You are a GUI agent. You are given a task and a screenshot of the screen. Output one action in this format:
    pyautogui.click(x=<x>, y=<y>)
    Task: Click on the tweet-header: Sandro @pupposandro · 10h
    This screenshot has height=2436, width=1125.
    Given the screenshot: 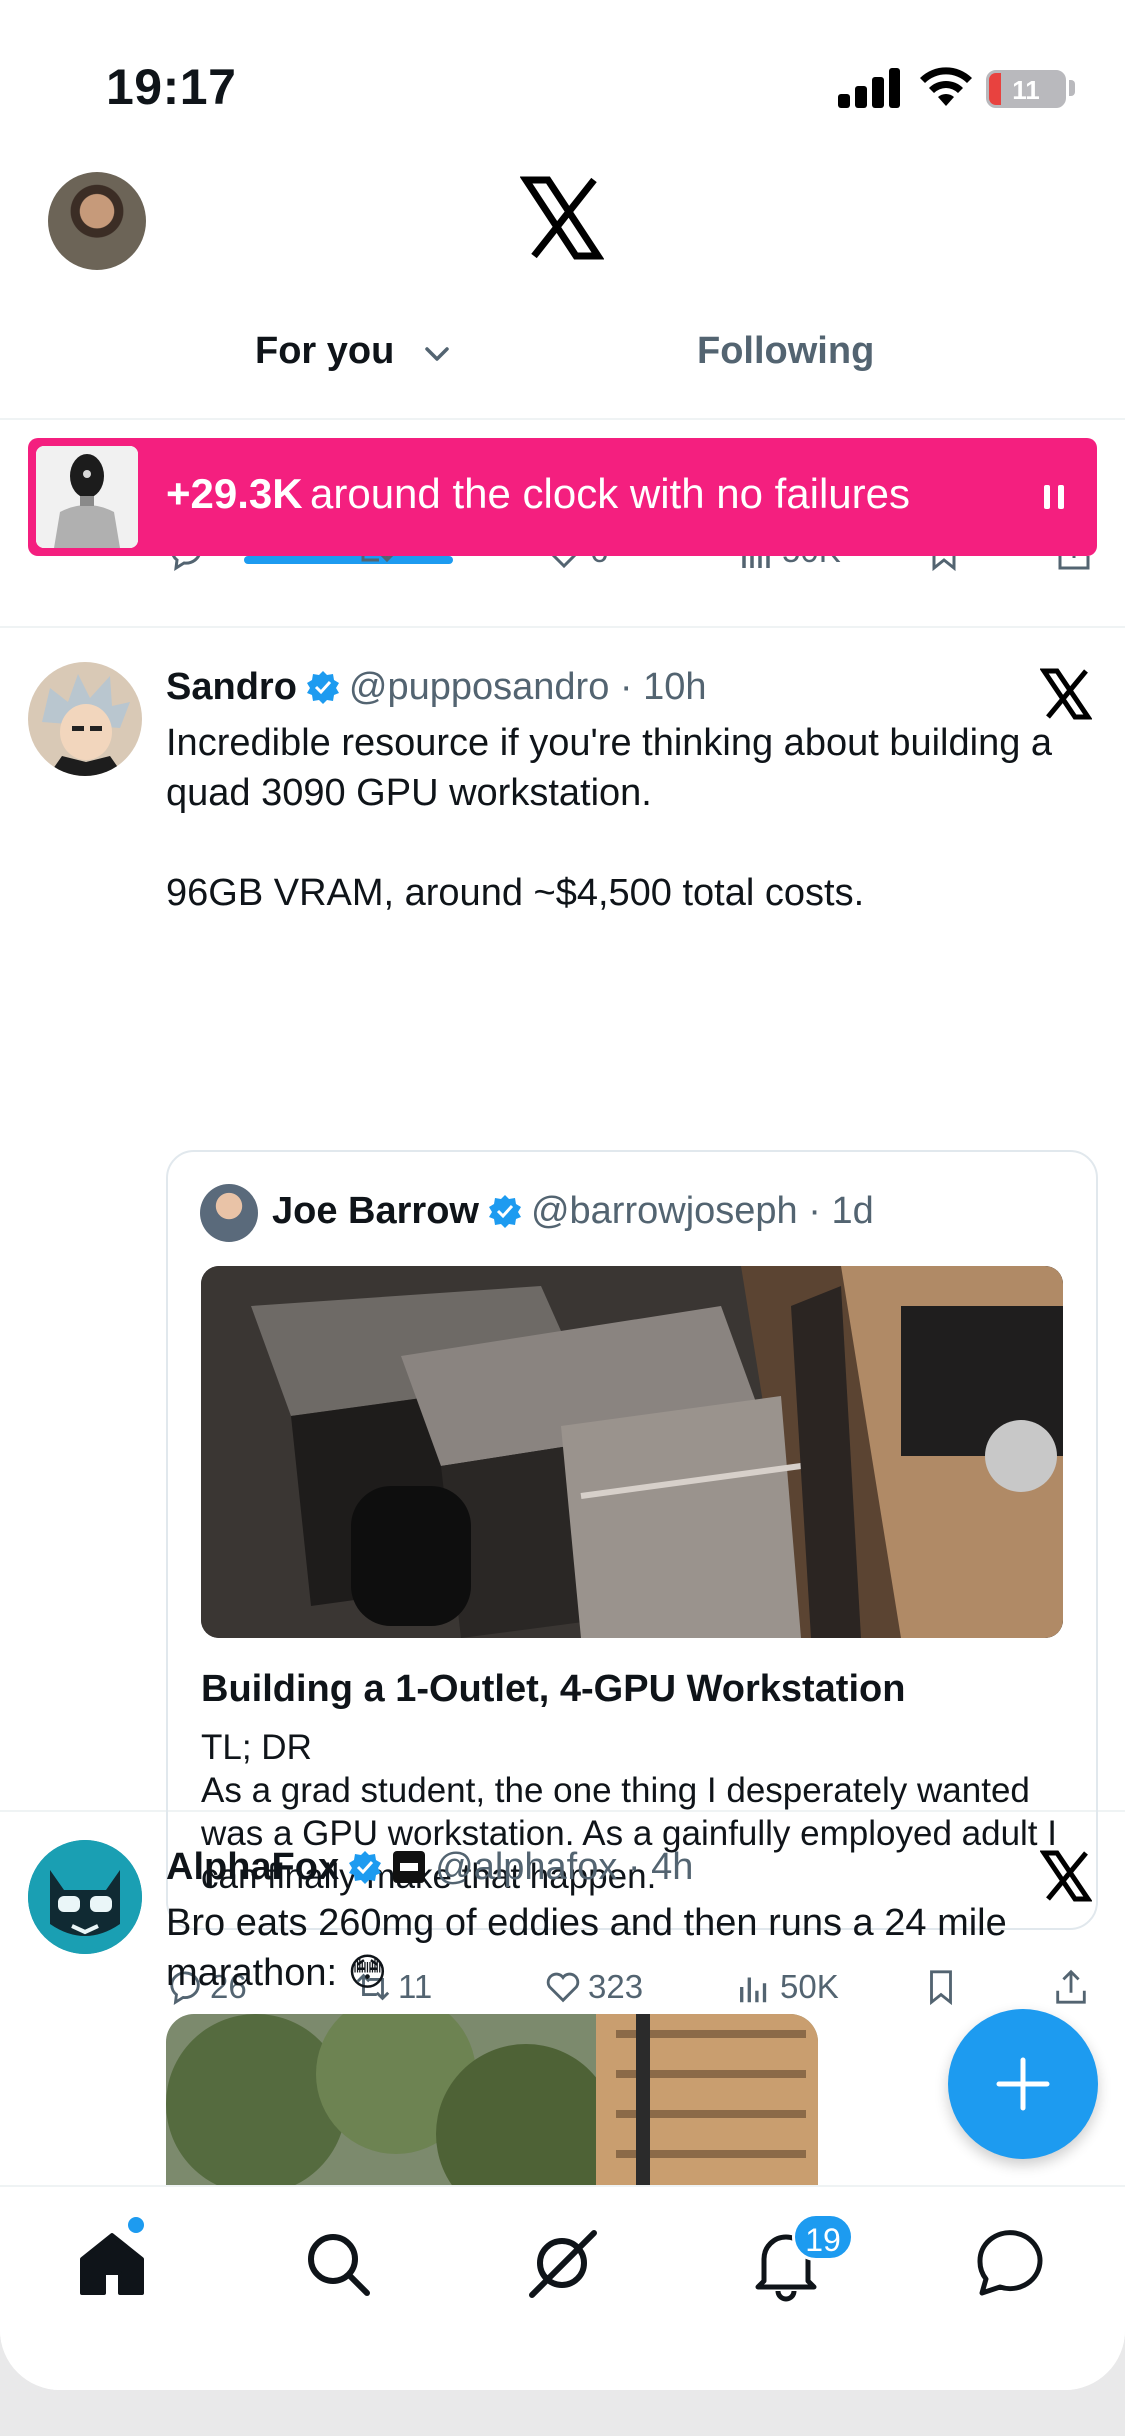 What is the action you would take?
    pyautogui.click(x=436, y=687)
    